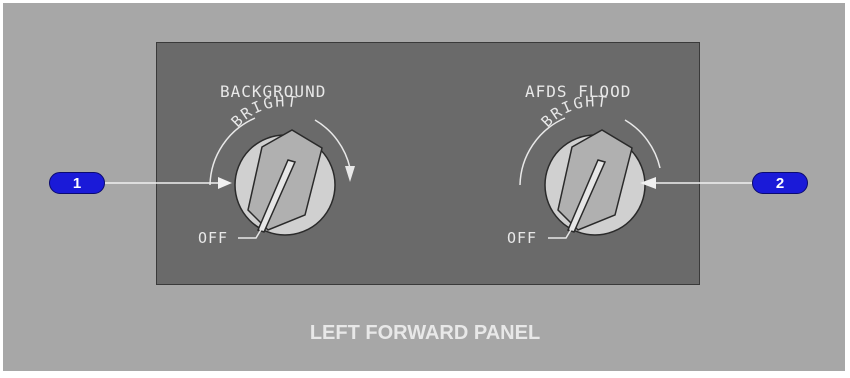 This screenshot has width=850, height=378. I want to click on background-off-label: OFF, so click(213, 238).